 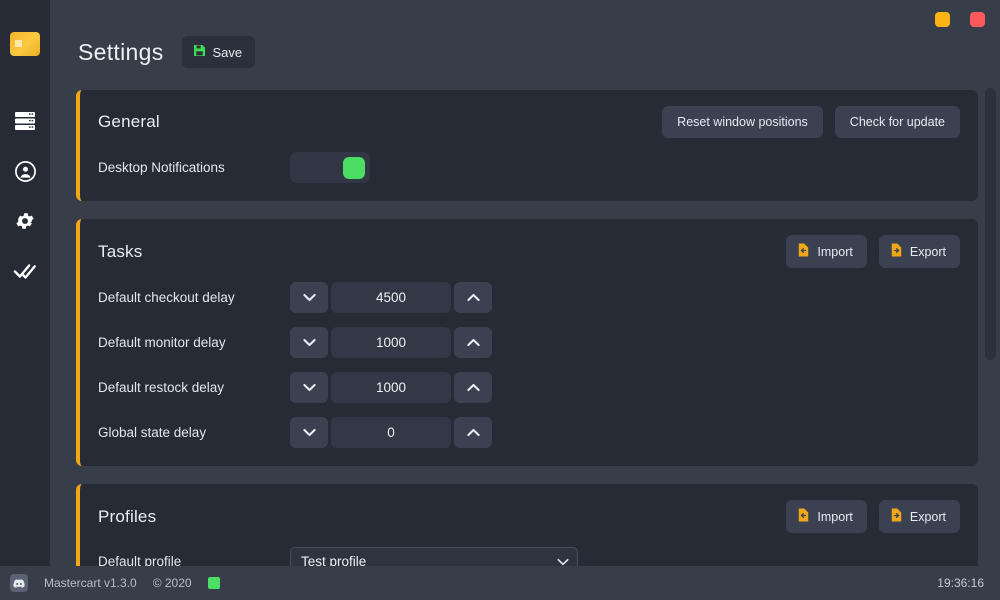 What do you see at coordinates (873, 251) in the screenshot?
I see `section-tasks-actions: Import Export` at bounding box center [873, 251].